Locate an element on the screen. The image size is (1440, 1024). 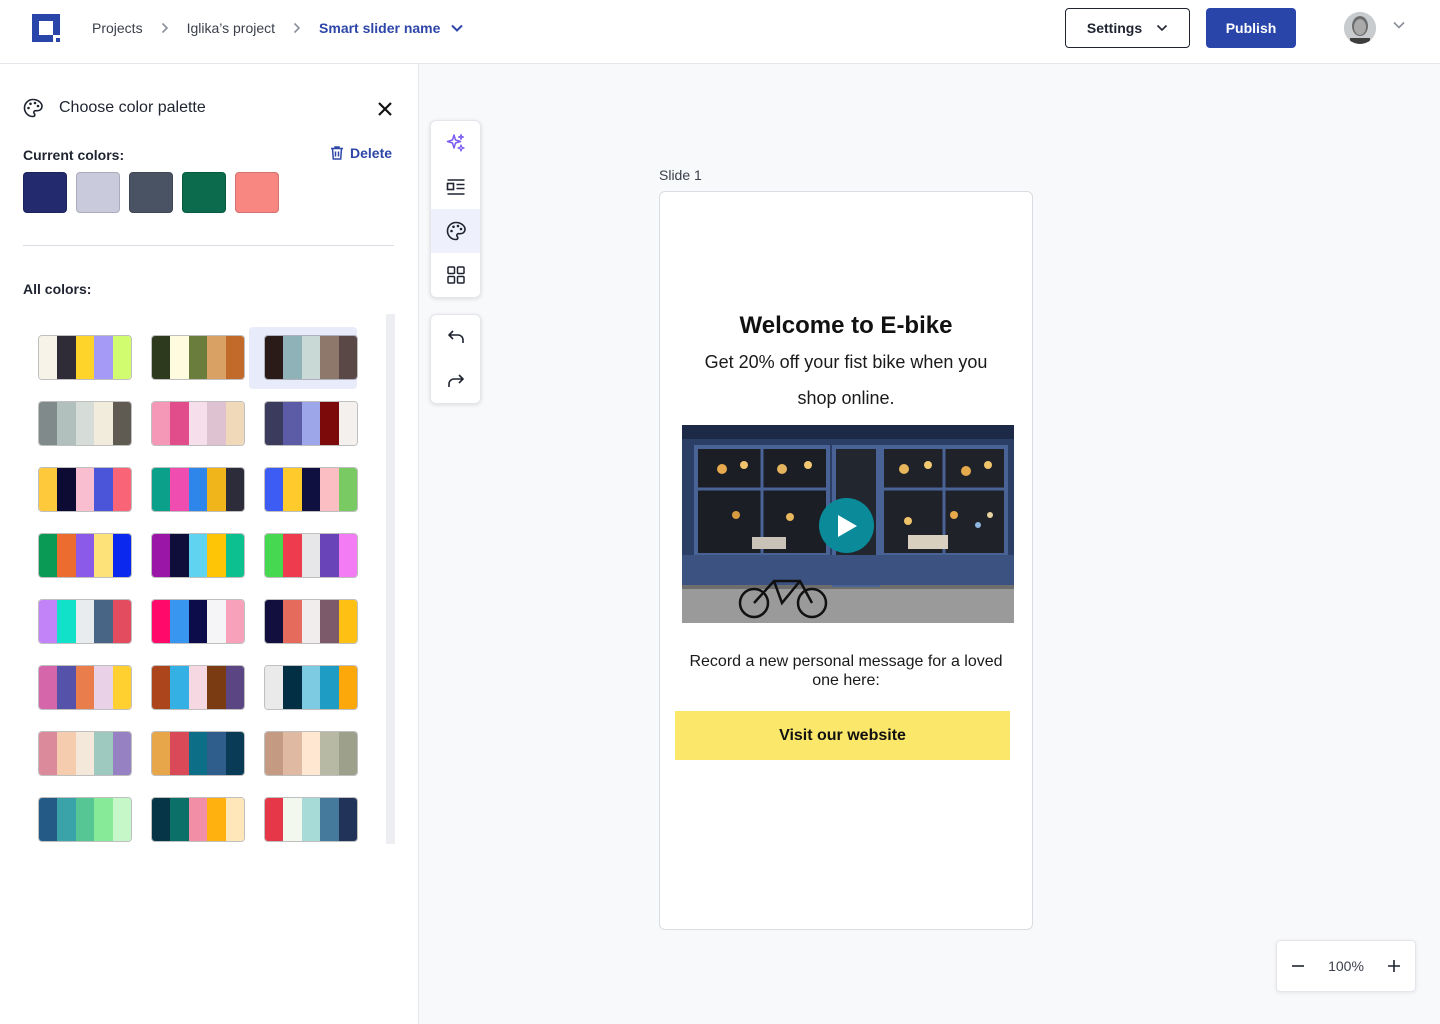
slide-title: Welcome to E-bike is located at coordinates (846, 326).